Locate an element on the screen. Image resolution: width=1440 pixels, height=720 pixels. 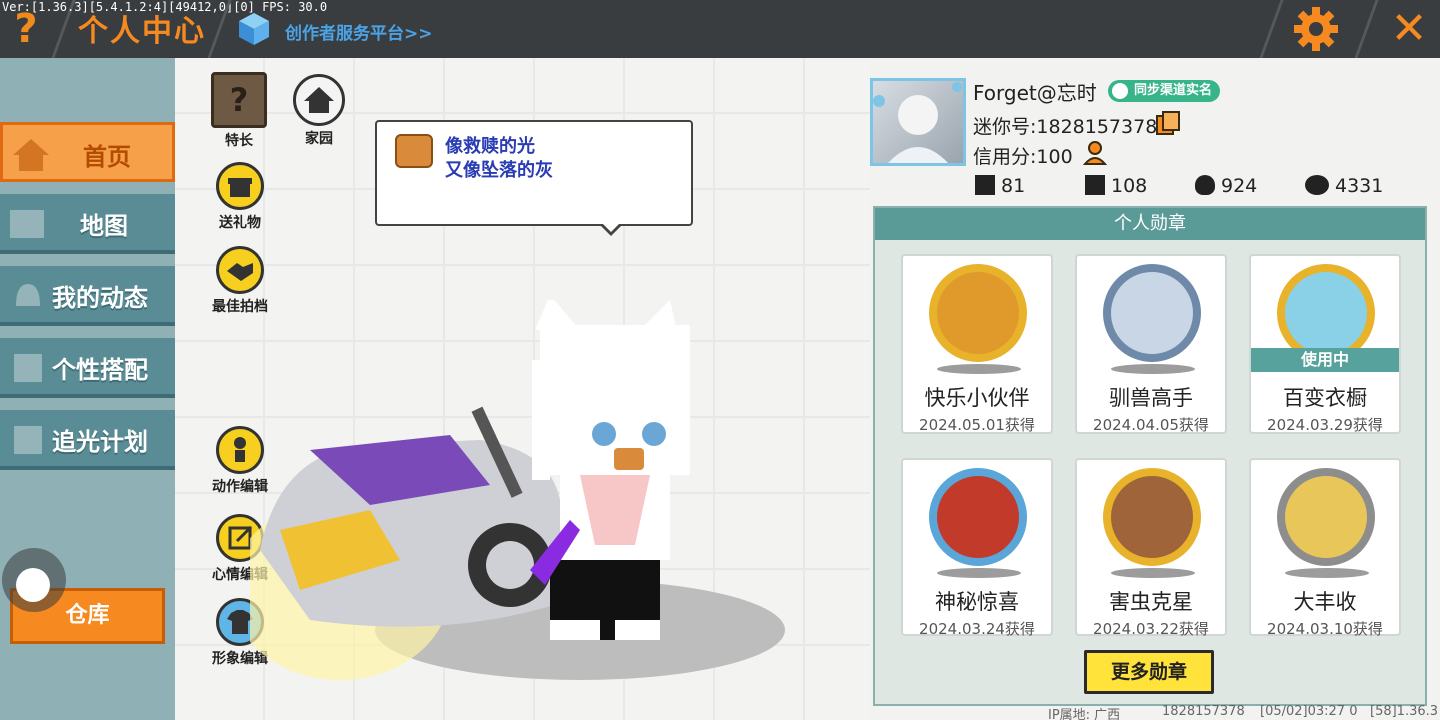
footer-uid: 1828157378 is located at coordinates (1203, 711).